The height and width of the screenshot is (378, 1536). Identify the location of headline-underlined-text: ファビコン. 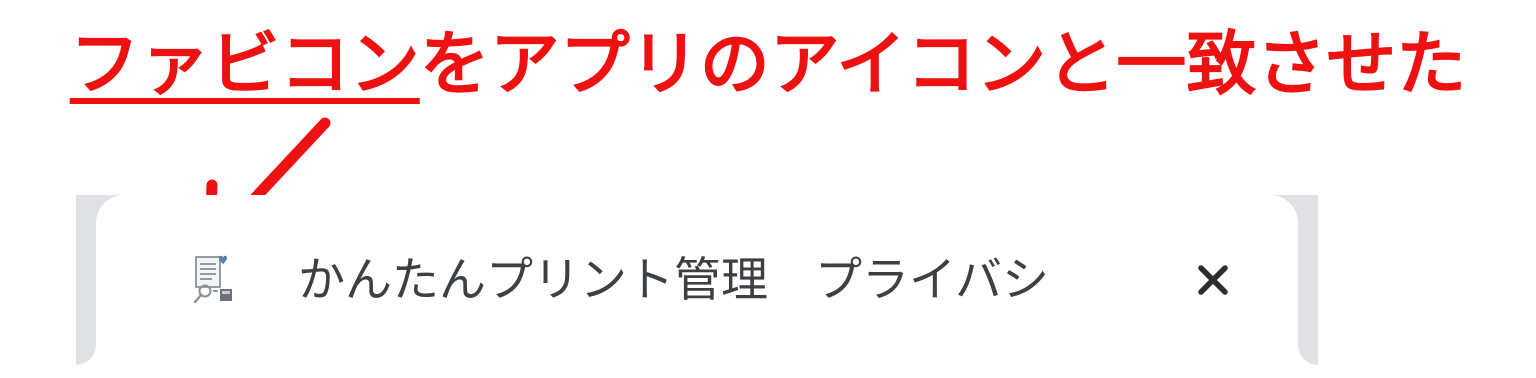
(244, 64).